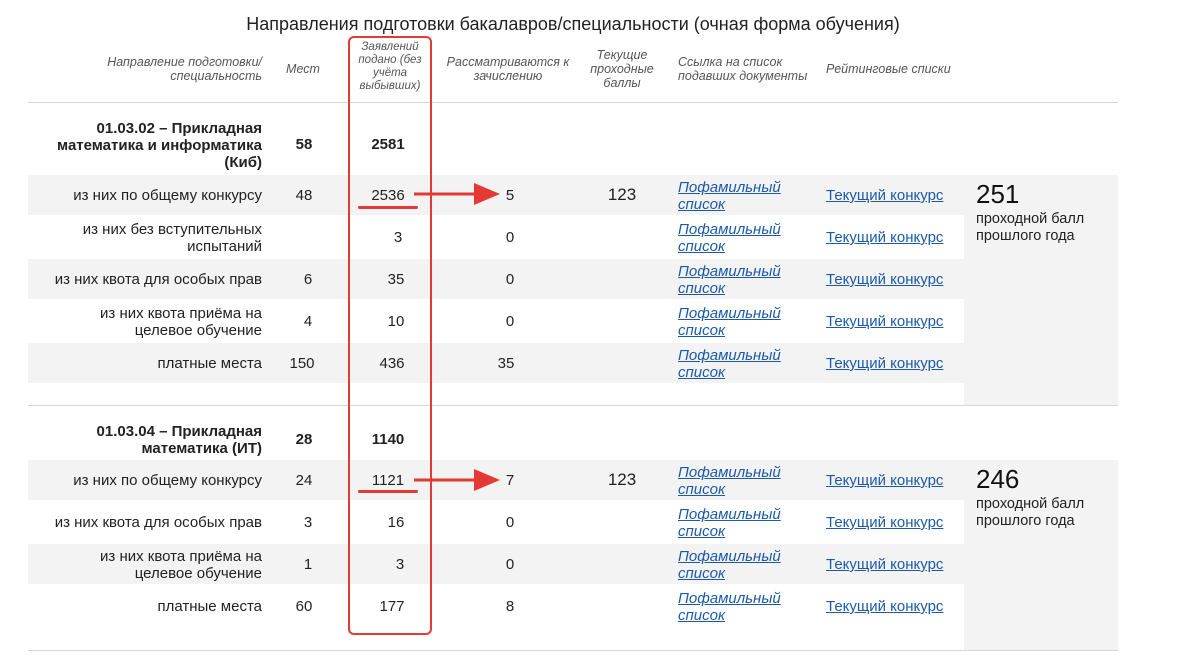 The height and width of the screenshot is (658, 1200). What do you see at coordinates (179, 440) in the screenshot?
I see `program-name: 01.03.04 – Прикладная математика (ИТ)` at bounding box center [179, 440].